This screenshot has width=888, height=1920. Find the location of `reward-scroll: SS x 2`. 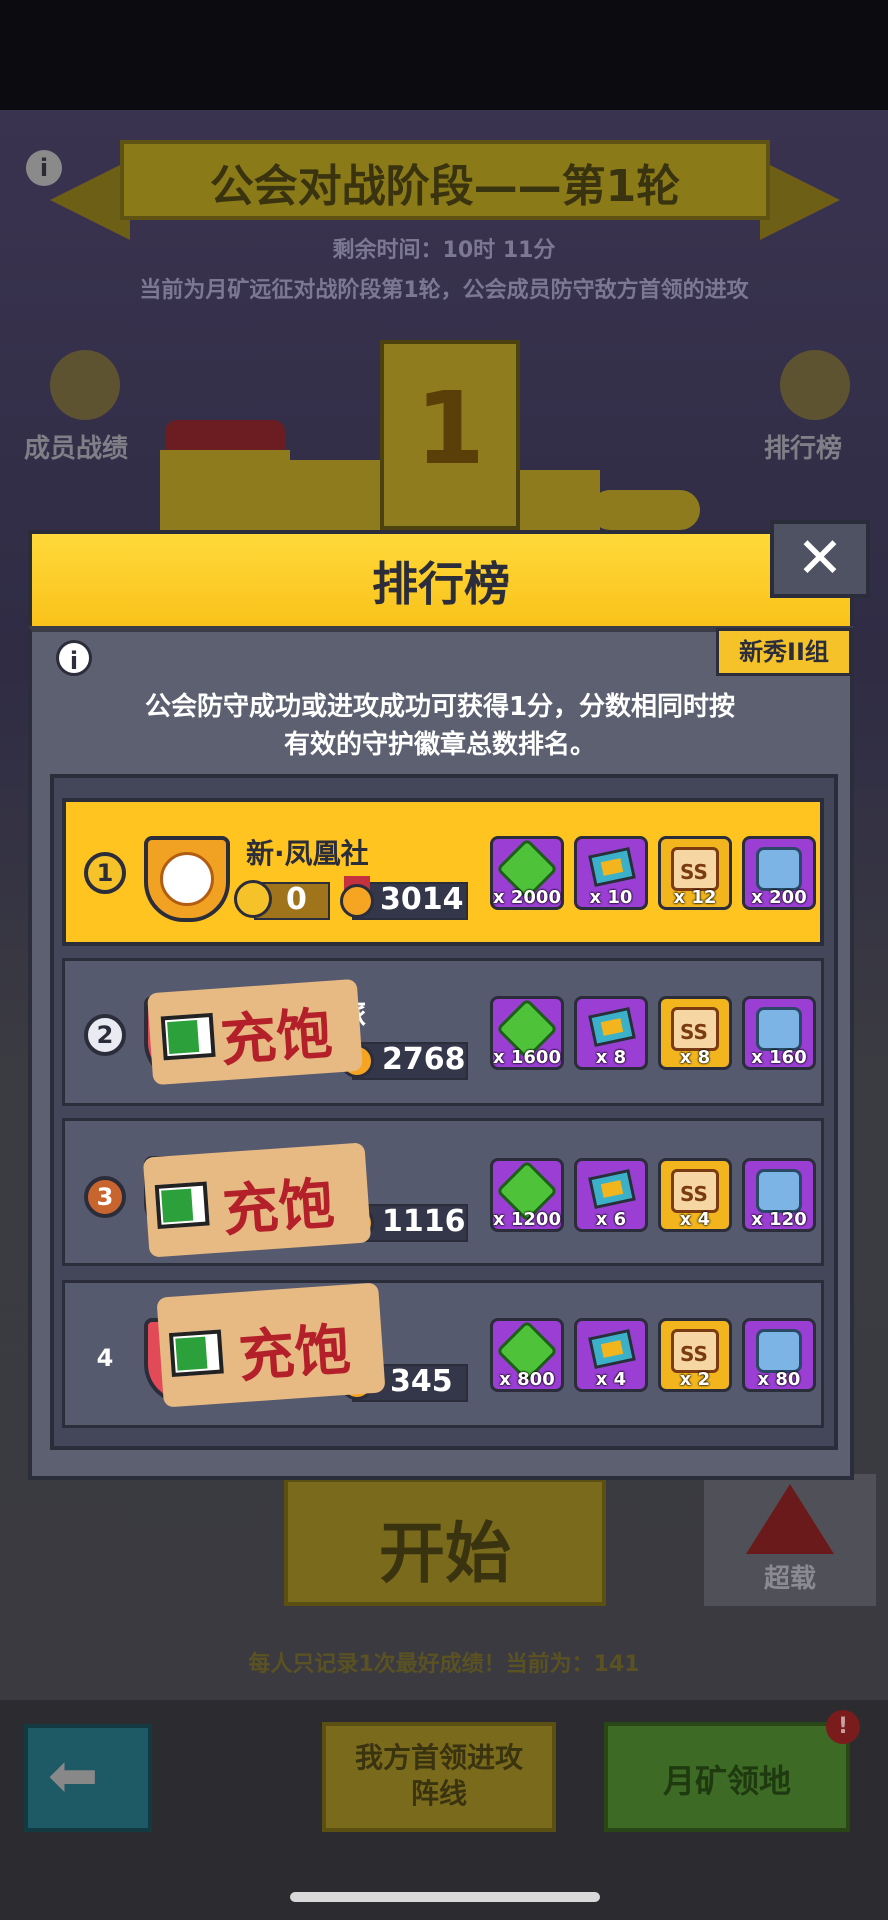

reward-scroll: SS x 2 is located at coordinates (695, 1355).